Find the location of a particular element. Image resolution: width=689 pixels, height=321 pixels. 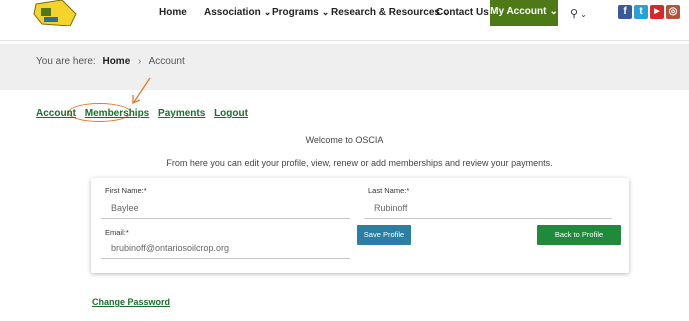

nav-programs-label: Programs is located at coordinates (295, 12).